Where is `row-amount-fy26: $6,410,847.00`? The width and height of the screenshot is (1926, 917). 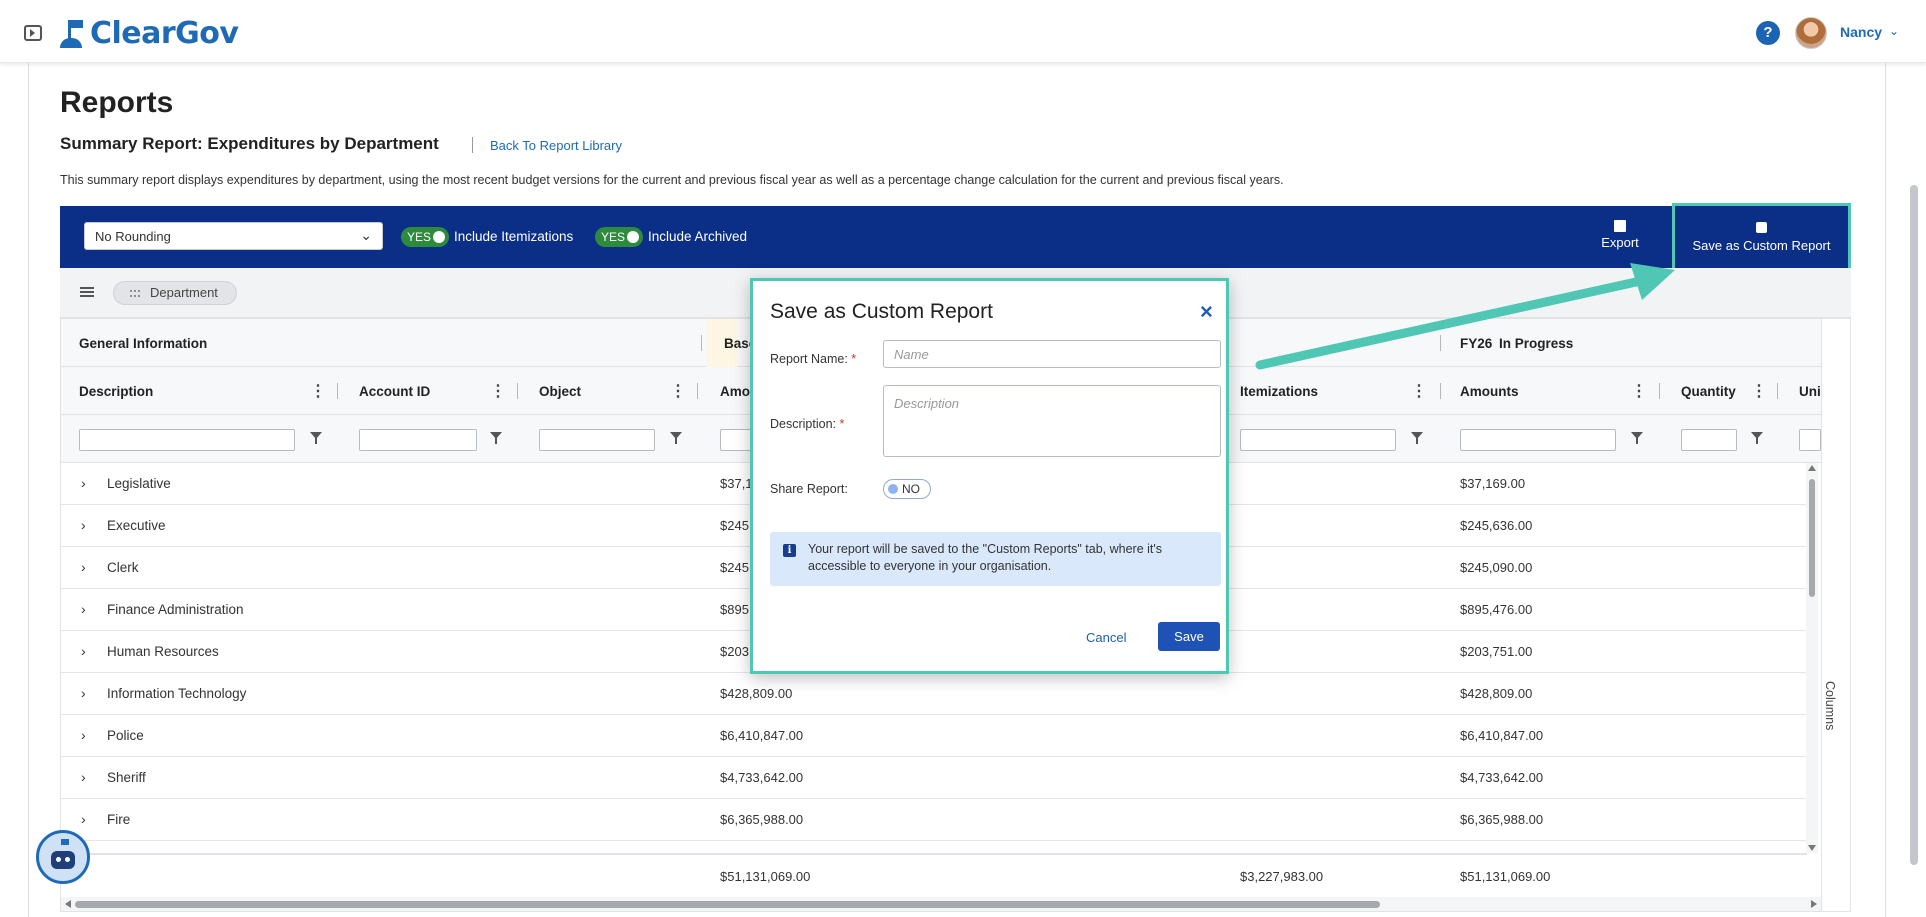
row-amount-fy26: $6,410,847.00 is located at coordinates (1502, 735).